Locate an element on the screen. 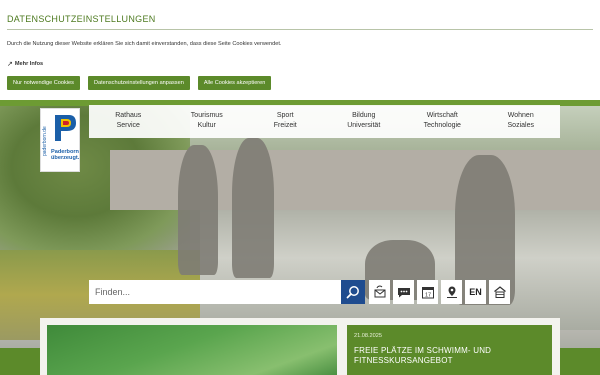  logo-text: Paderborn überzeugt. is located at coordinates (65, 155).